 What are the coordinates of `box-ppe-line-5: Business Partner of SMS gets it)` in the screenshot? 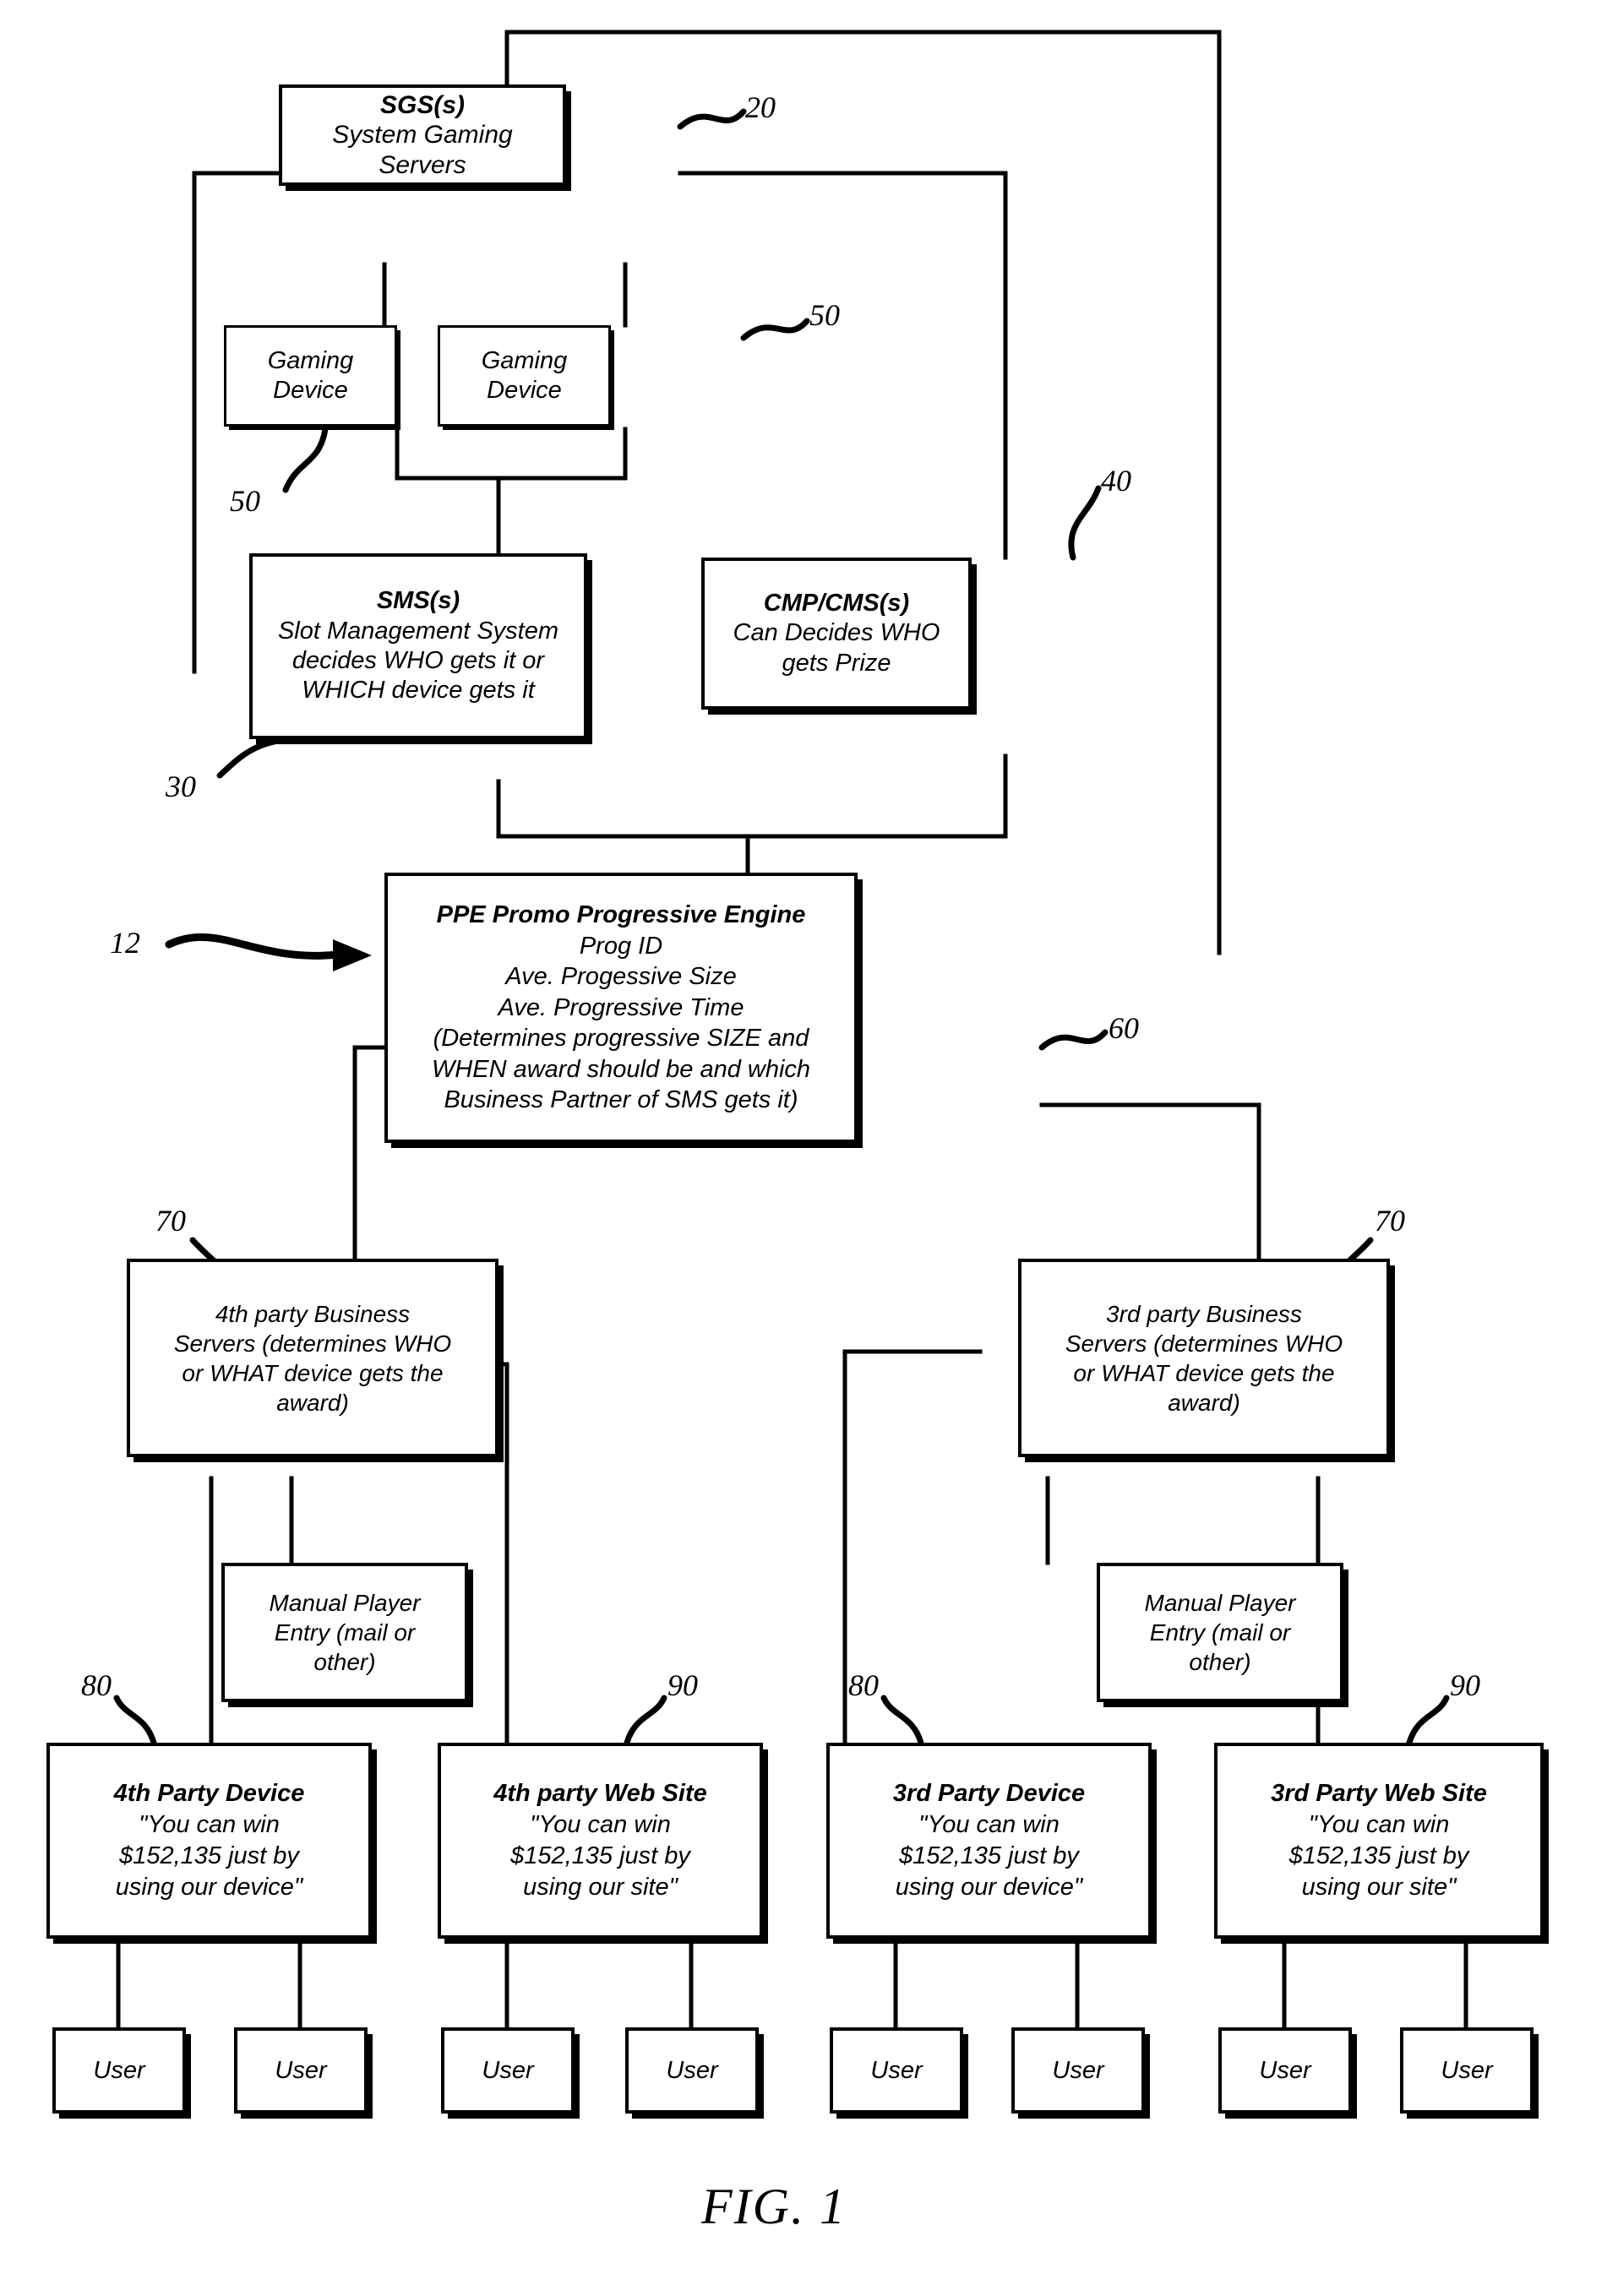 It's located at (621, 1100).